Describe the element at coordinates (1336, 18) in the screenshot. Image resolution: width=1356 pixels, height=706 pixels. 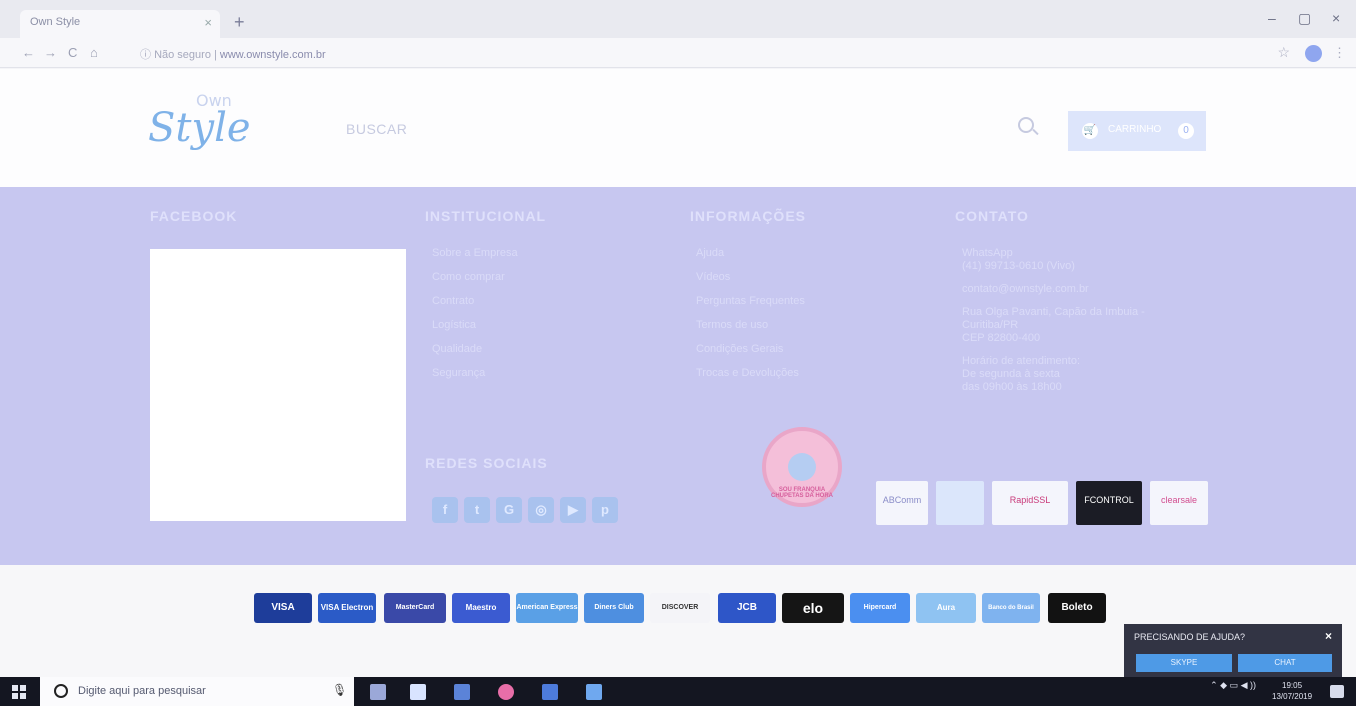
I see `close-window-button: ×` at that location.